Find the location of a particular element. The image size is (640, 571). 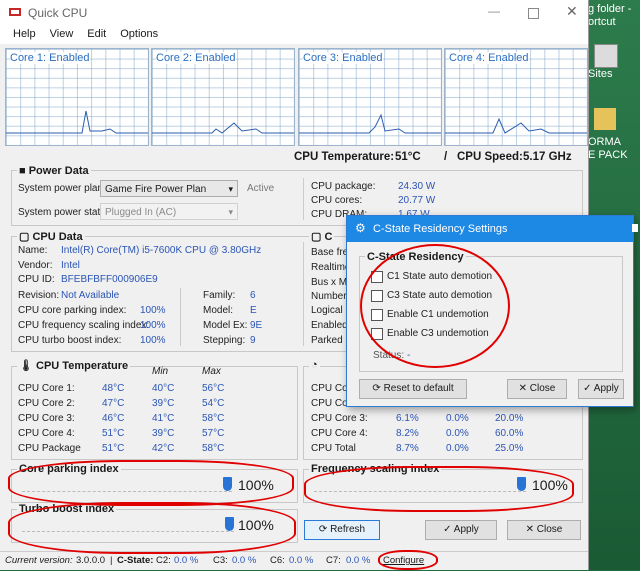

menu-view: View is located at coordinates (62, 34).